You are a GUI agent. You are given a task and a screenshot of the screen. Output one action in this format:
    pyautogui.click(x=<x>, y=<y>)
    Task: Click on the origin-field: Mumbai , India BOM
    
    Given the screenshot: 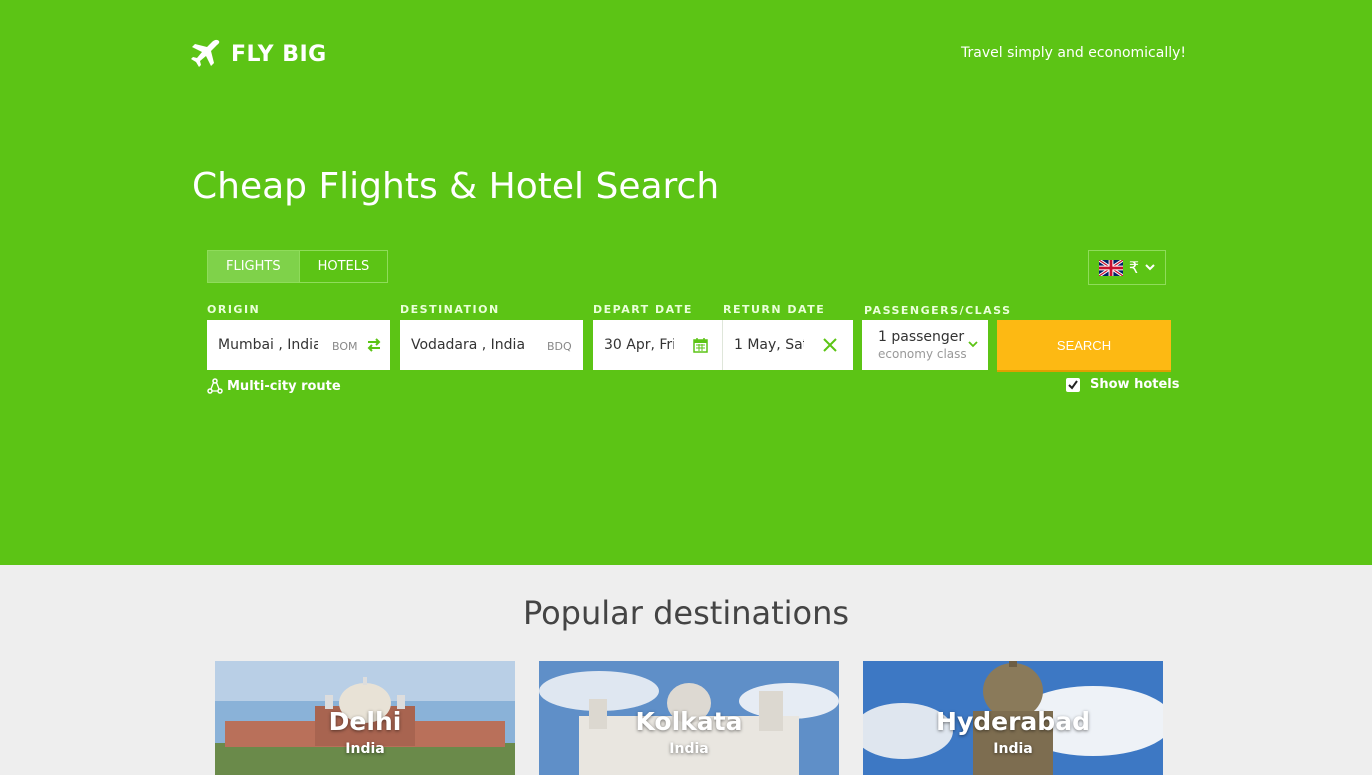 What is the action you would take?
    pyautogui.click(x=298, y=345)
    